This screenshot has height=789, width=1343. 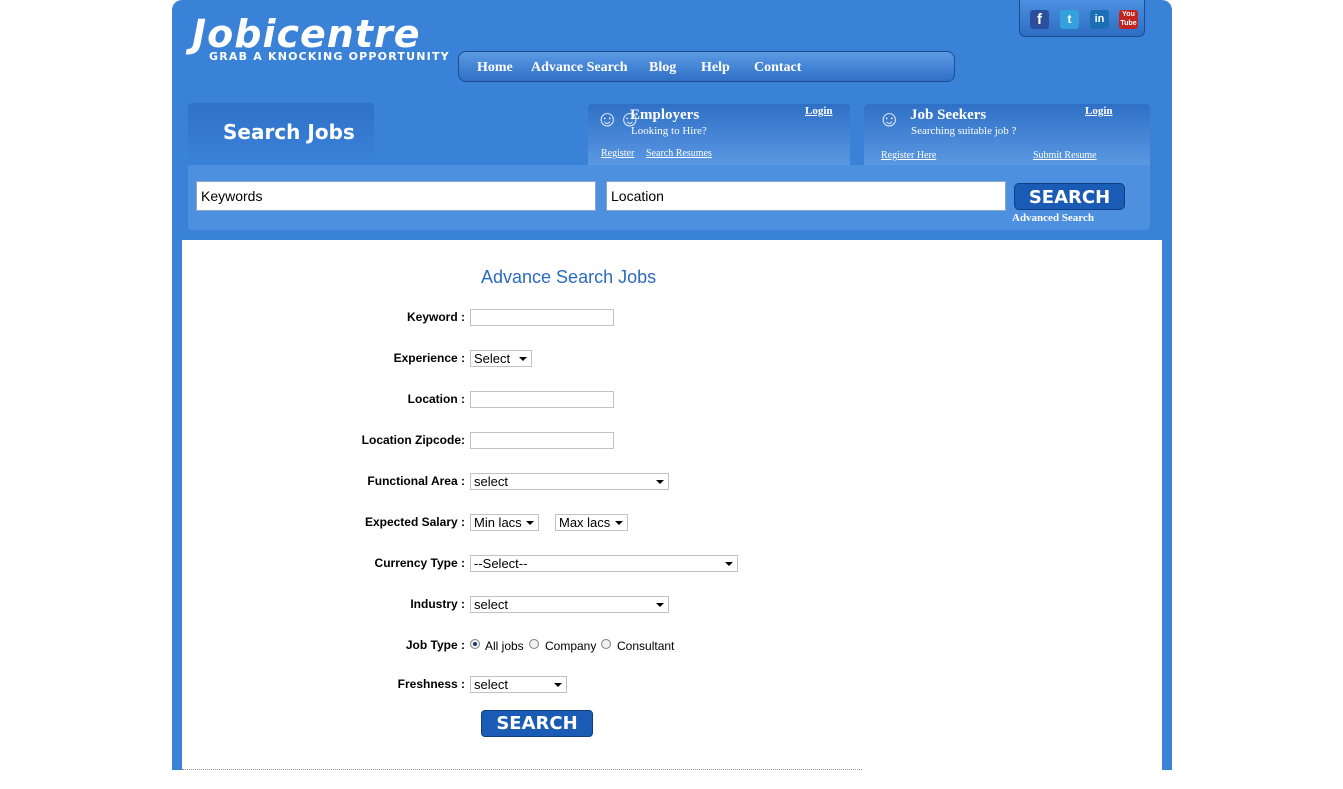 I want to click on experience-label: Experience :, so click(x=429, y=358).